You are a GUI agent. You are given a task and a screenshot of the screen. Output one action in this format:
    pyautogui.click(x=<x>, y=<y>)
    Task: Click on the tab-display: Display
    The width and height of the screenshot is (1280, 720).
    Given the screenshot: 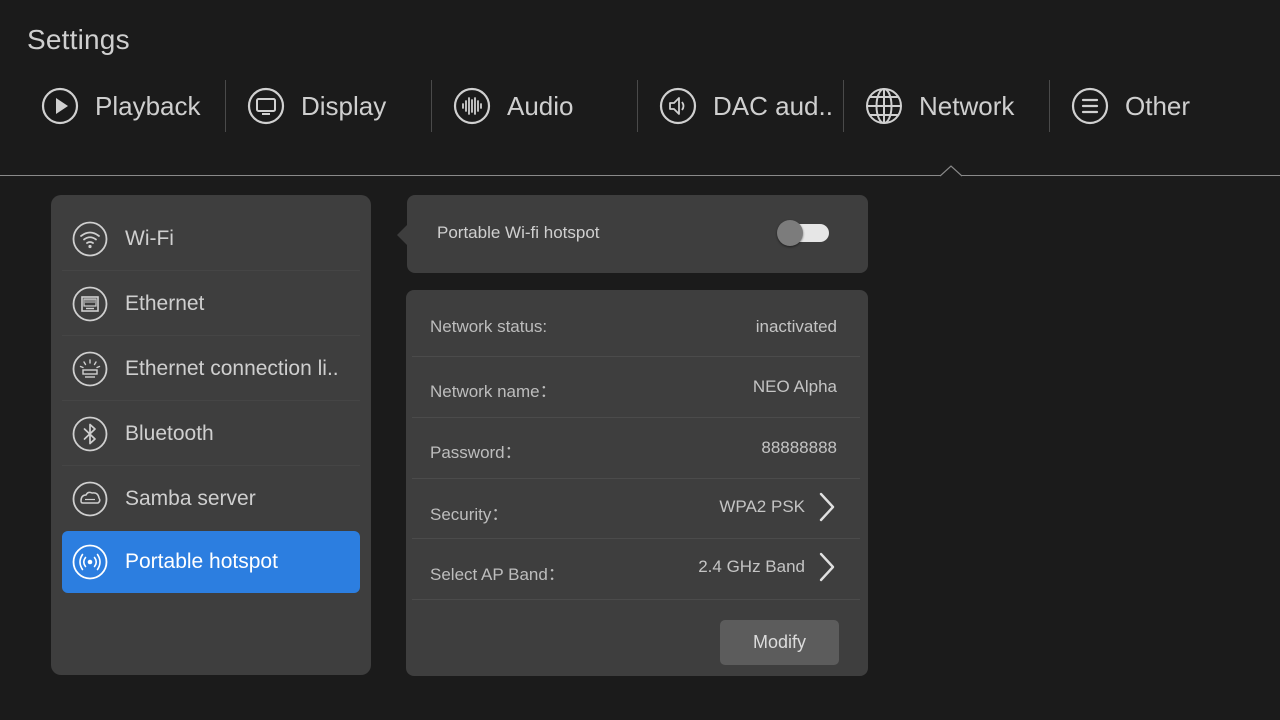 What is the action you would take?
    pyautogui.click(x=316, y=106)
    